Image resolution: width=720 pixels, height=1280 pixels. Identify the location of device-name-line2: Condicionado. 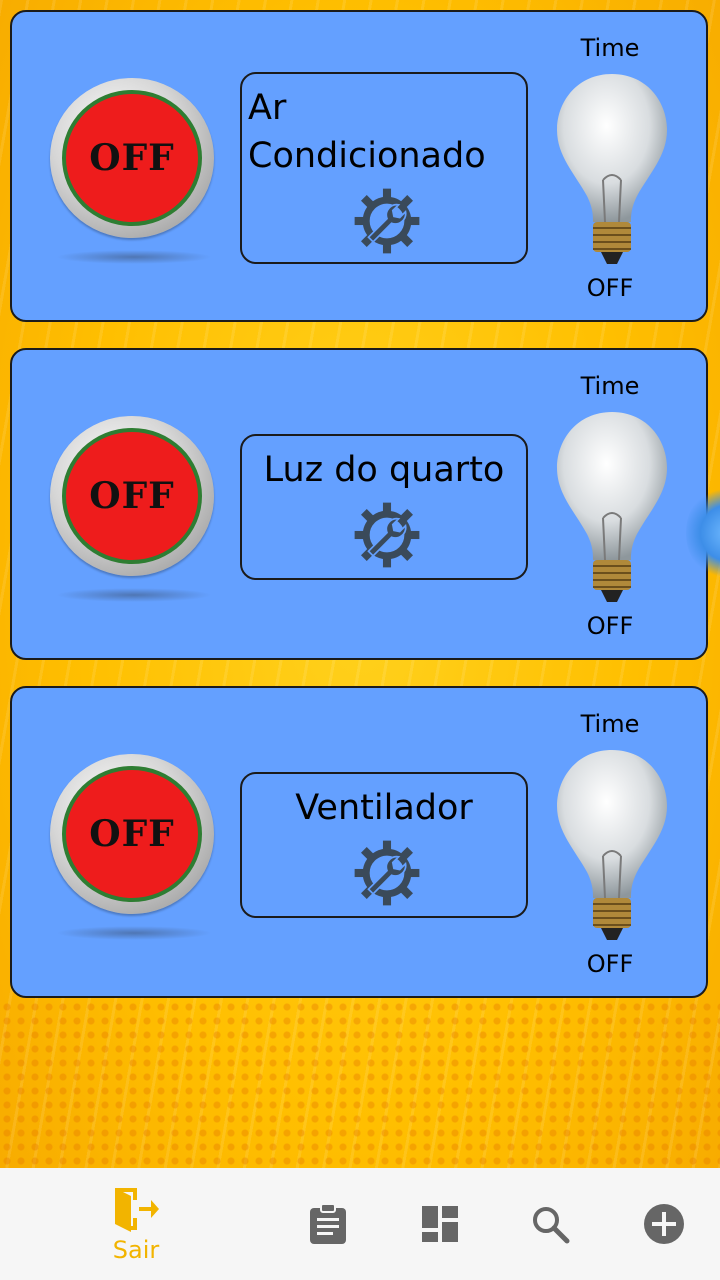
(367, 156).